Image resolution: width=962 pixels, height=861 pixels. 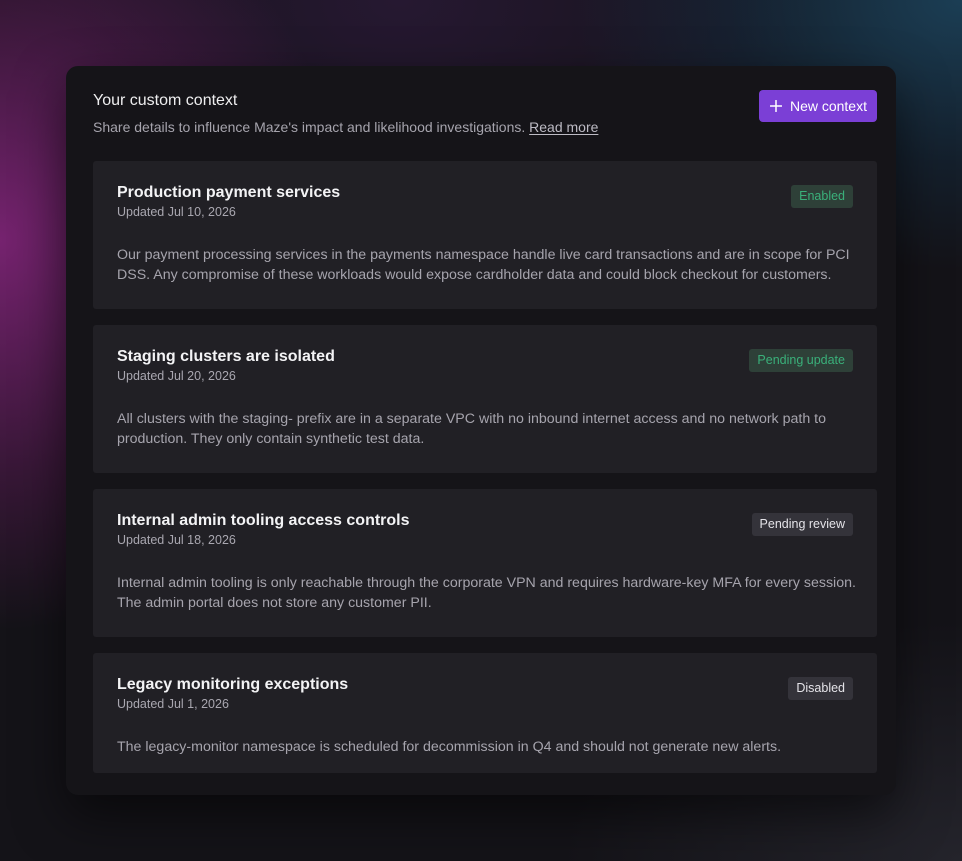 I want to click on read-more-link: Read more, so click(x=563, y=127).